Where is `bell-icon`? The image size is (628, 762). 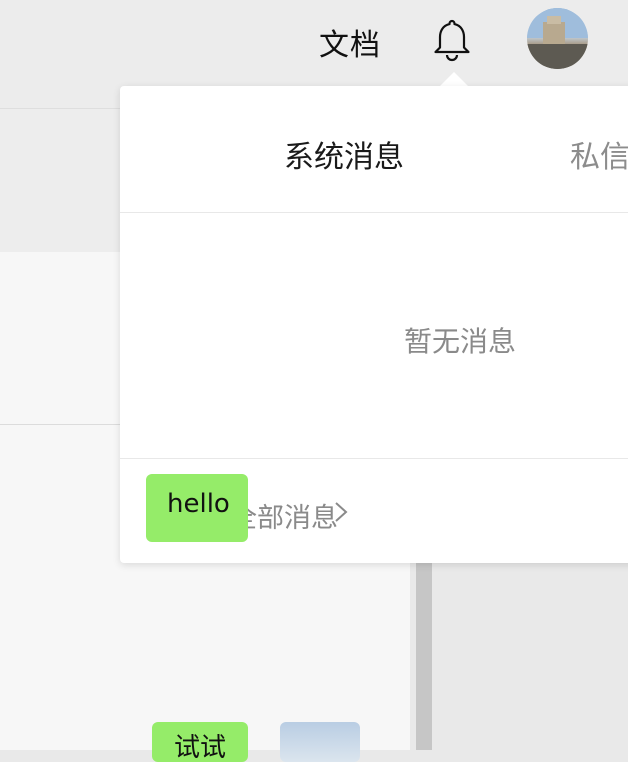 bell-icon is located at coordinates (452, 40).